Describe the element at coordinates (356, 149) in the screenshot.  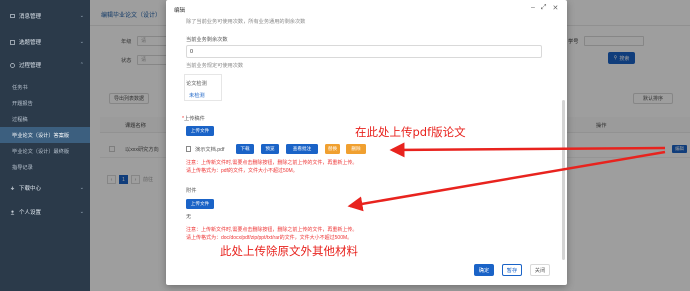
I see `delete-button: 删除` at that location.